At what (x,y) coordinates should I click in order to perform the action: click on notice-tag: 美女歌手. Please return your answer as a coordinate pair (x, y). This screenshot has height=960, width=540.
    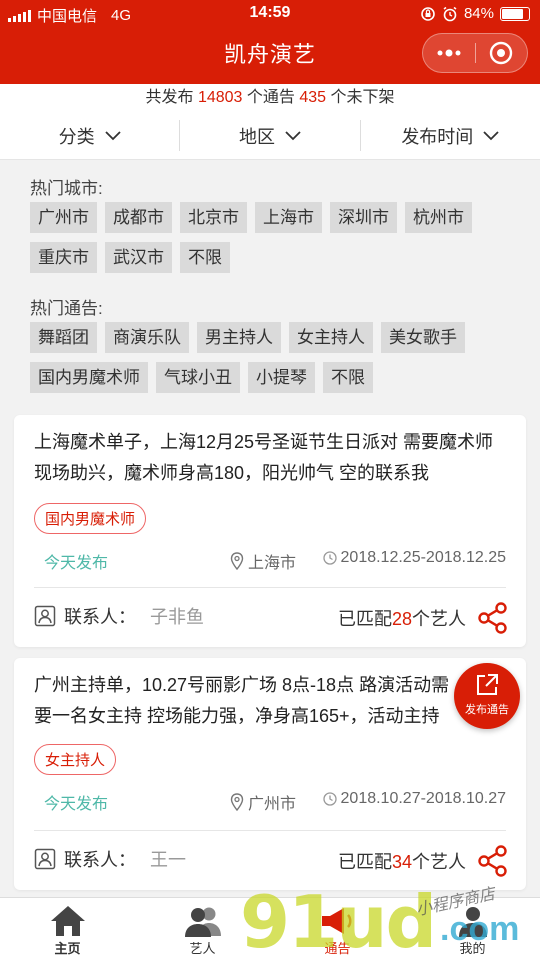
    Looking at the image, I should click on (423, 337).